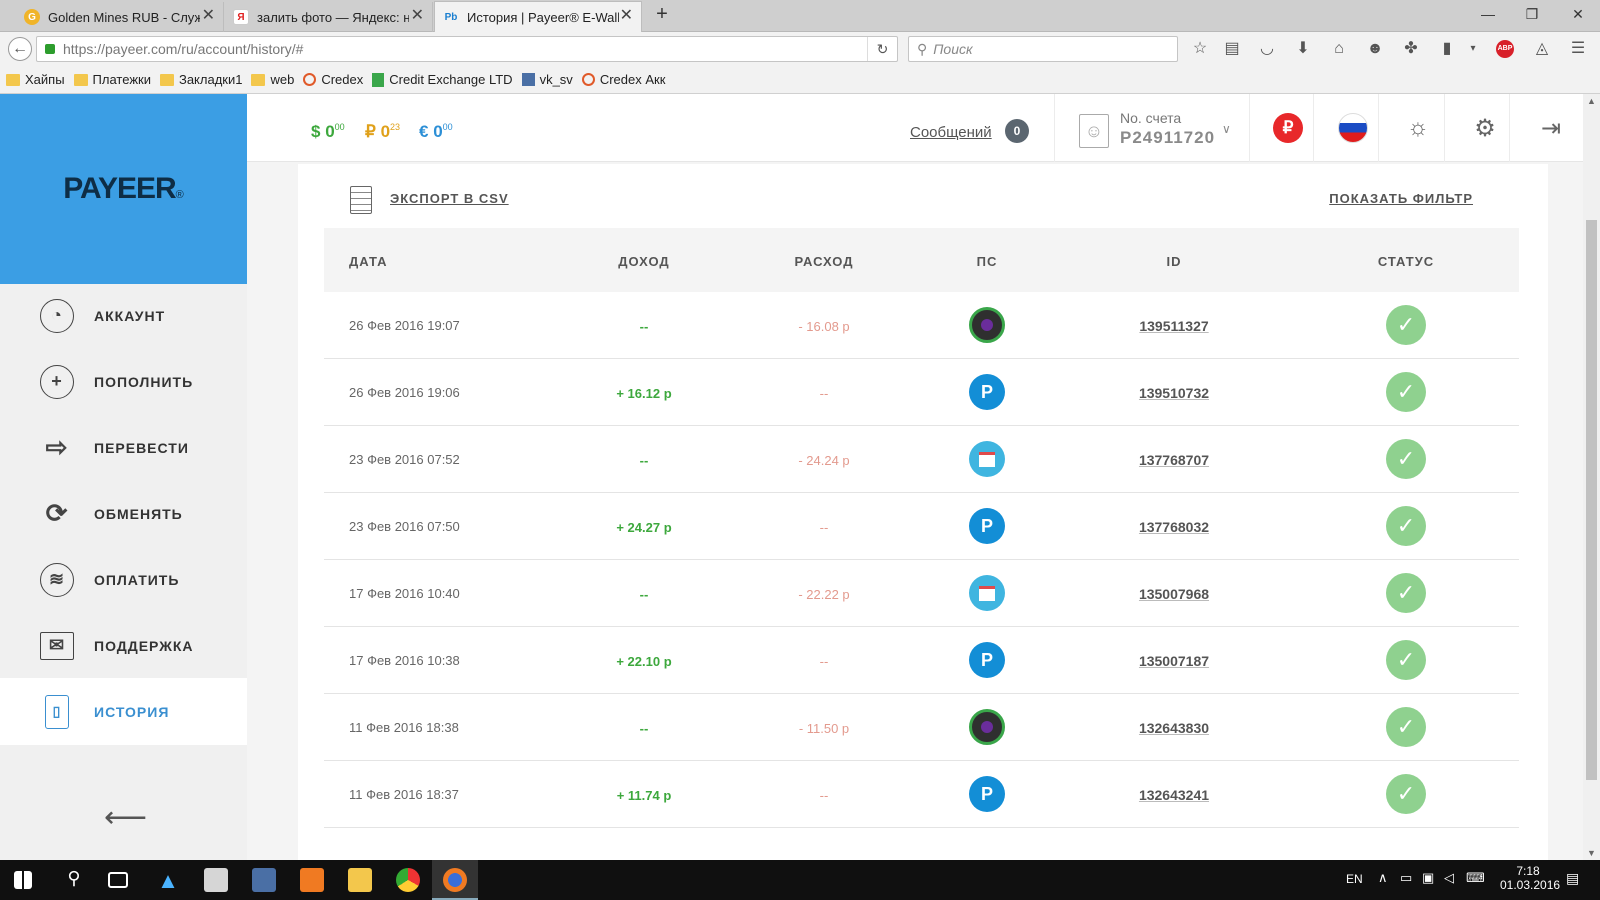 This screenshot has width=1600, height=900. What do you see at coordinates (361, 200) in the screenshot?
I see `csv-file-icon` at bounding box center [361, 200].